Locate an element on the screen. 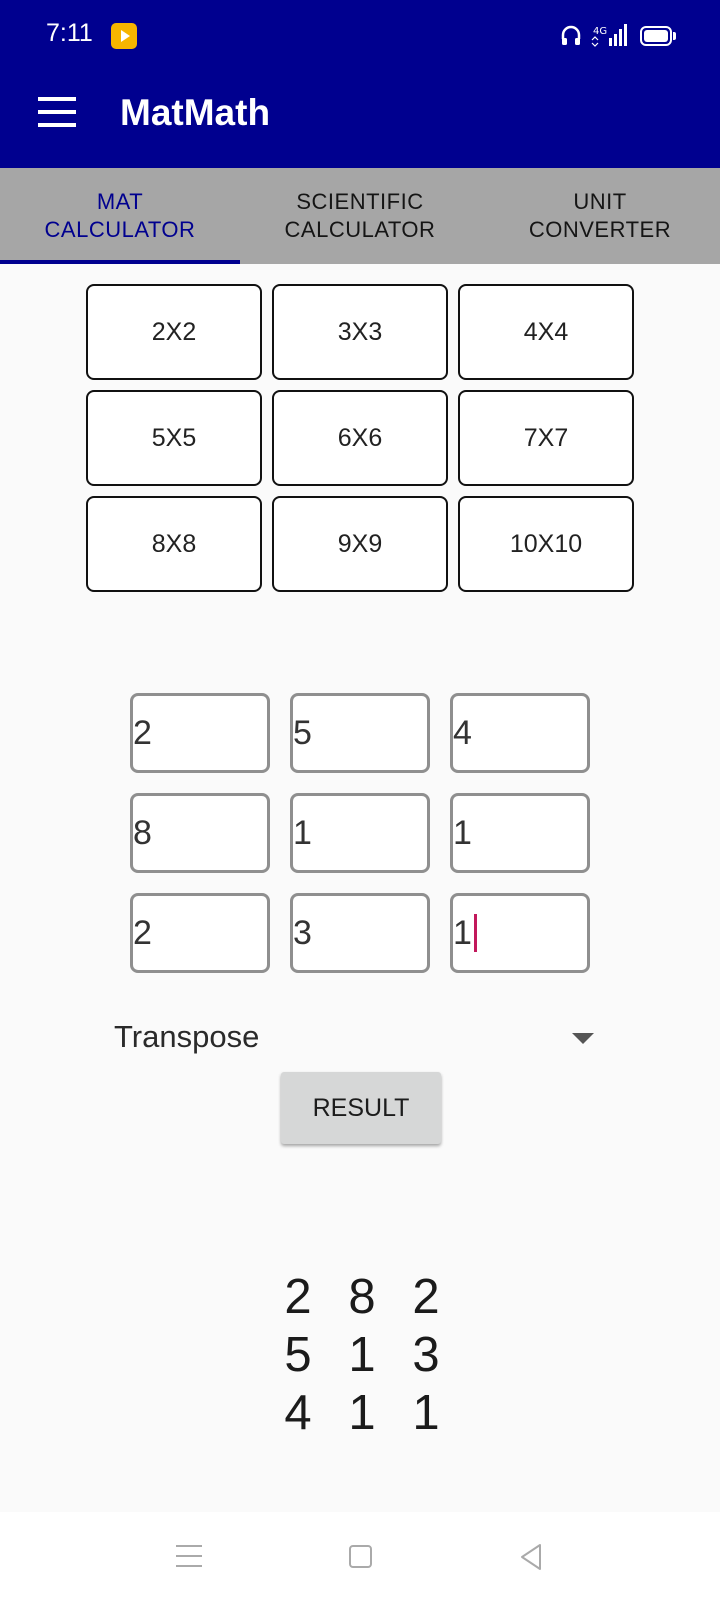 The image size is (720, 1600). result-cell-r1c2: 8 is located at coordinates (362, 1297).